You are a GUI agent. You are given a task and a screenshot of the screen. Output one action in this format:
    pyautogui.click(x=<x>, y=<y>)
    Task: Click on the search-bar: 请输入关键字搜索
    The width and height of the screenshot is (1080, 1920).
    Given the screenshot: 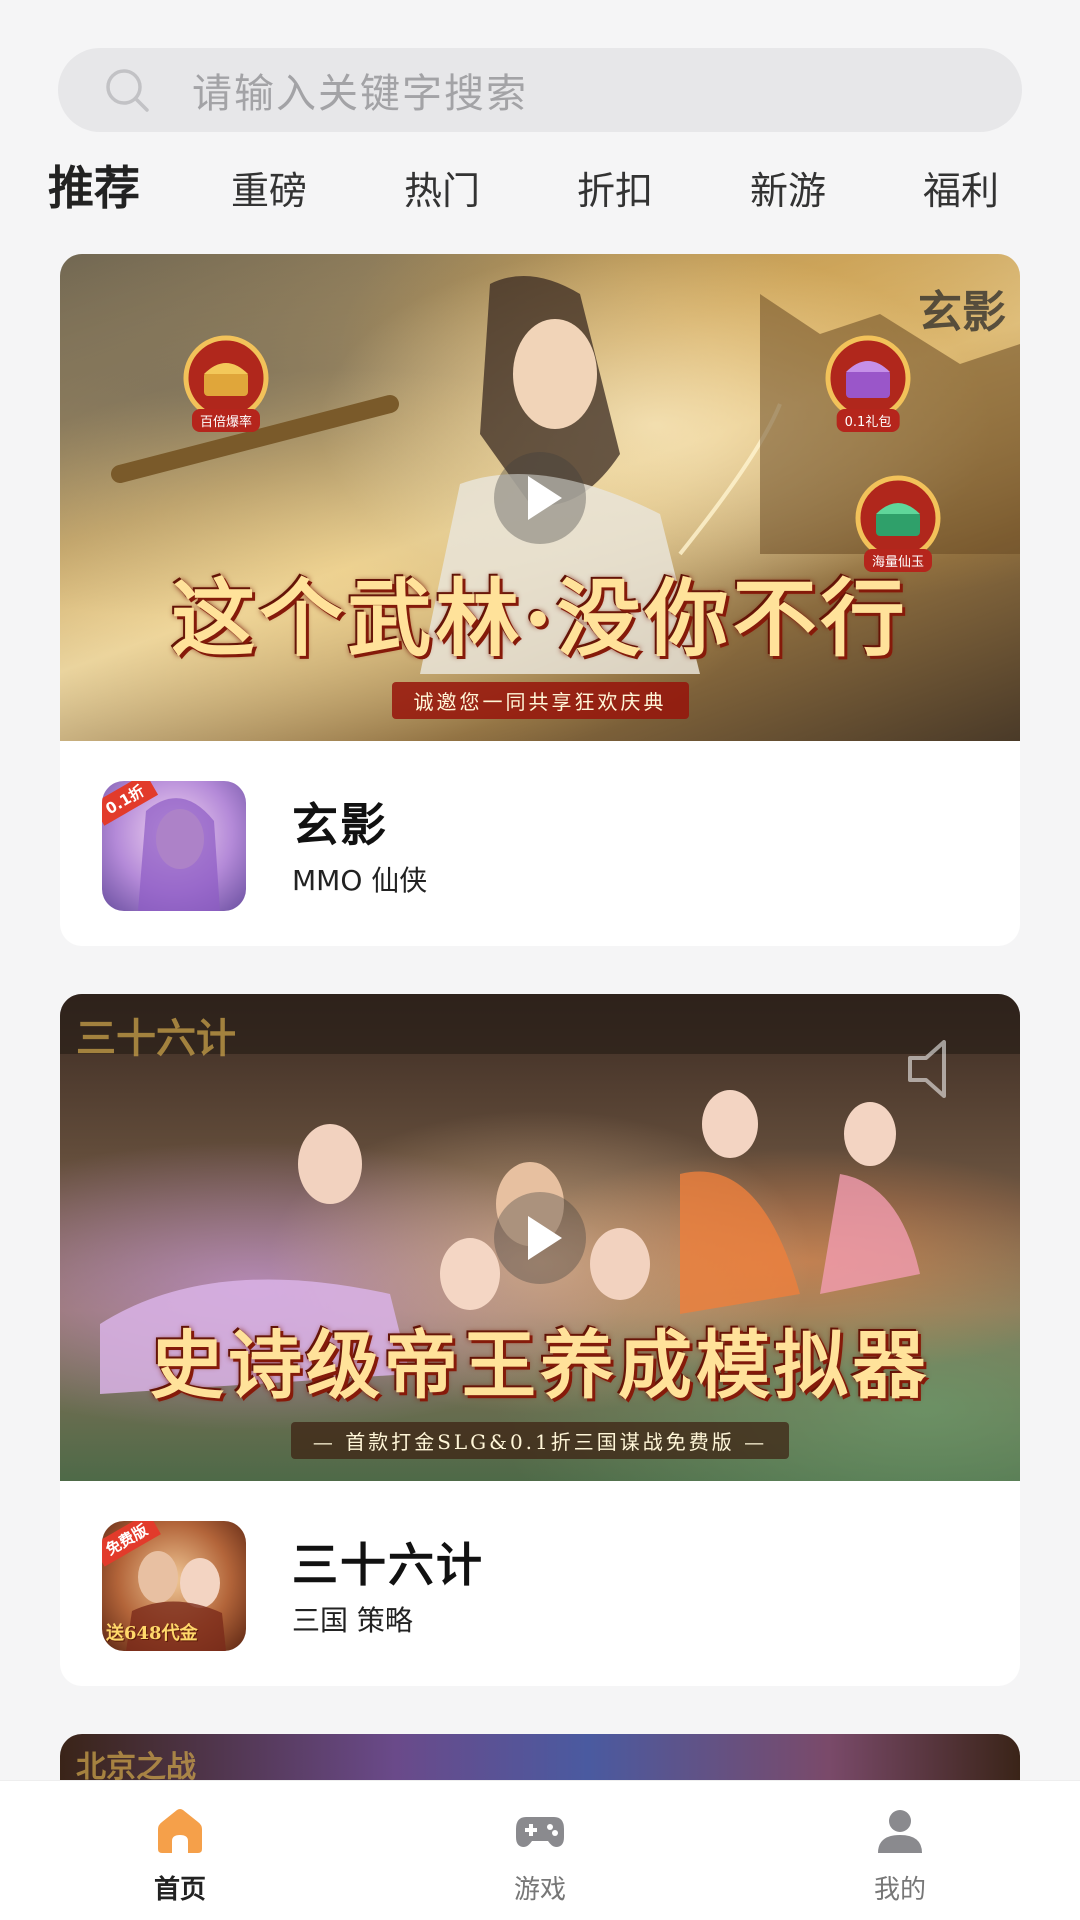 What is the action you would take?
    pyautogui.click(x=540, y=90)
    